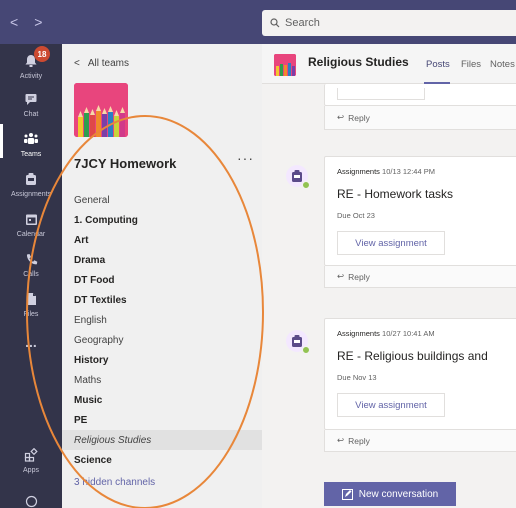  I want to click on tab-notes: Notes, so click(502, 64).